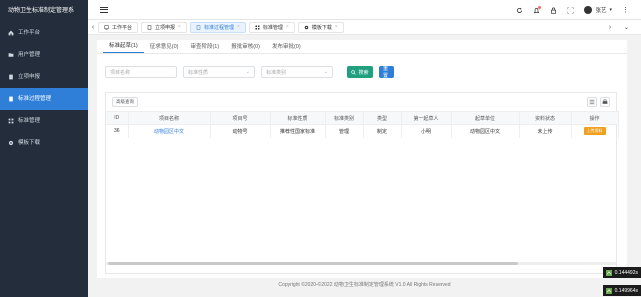  I want to click on column-header: 资料状态, so click(545, 118).